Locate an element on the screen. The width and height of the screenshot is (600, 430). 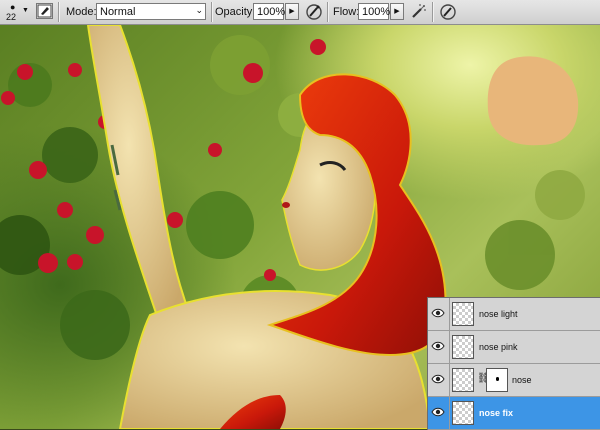
flow-field: 100% is located at coordinates (374, 11).